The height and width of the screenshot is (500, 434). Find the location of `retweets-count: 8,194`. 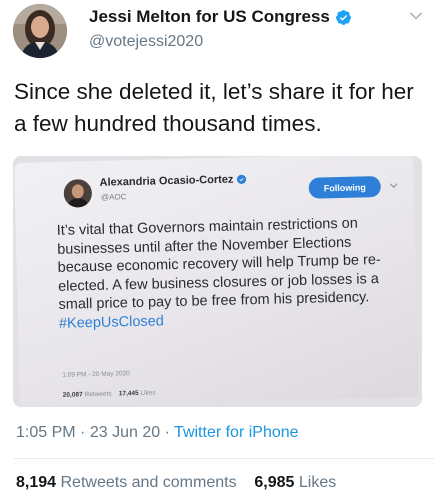

retweets-count: 8,194 is located at coordinates (36, 482).